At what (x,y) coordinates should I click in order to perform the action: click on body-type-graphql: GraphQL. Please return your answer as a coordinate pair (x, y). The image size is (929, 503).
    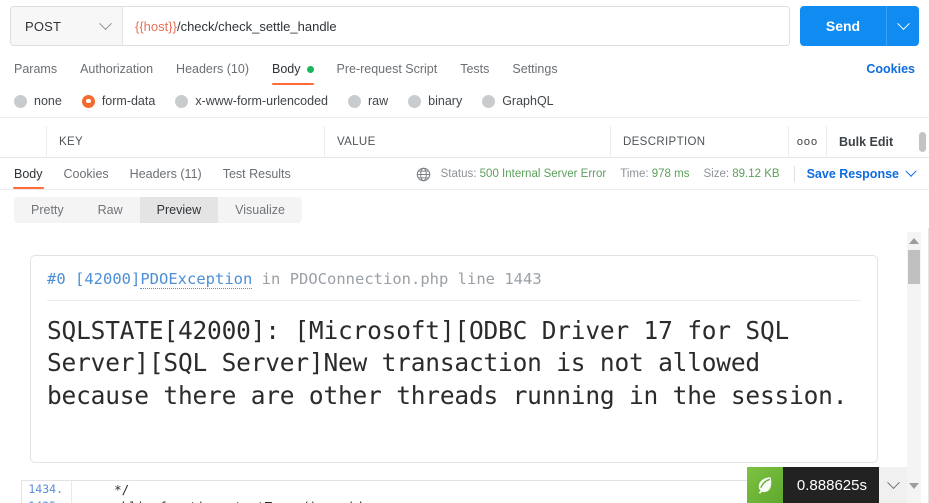
    Looking at the image, I should click on (518, 101).